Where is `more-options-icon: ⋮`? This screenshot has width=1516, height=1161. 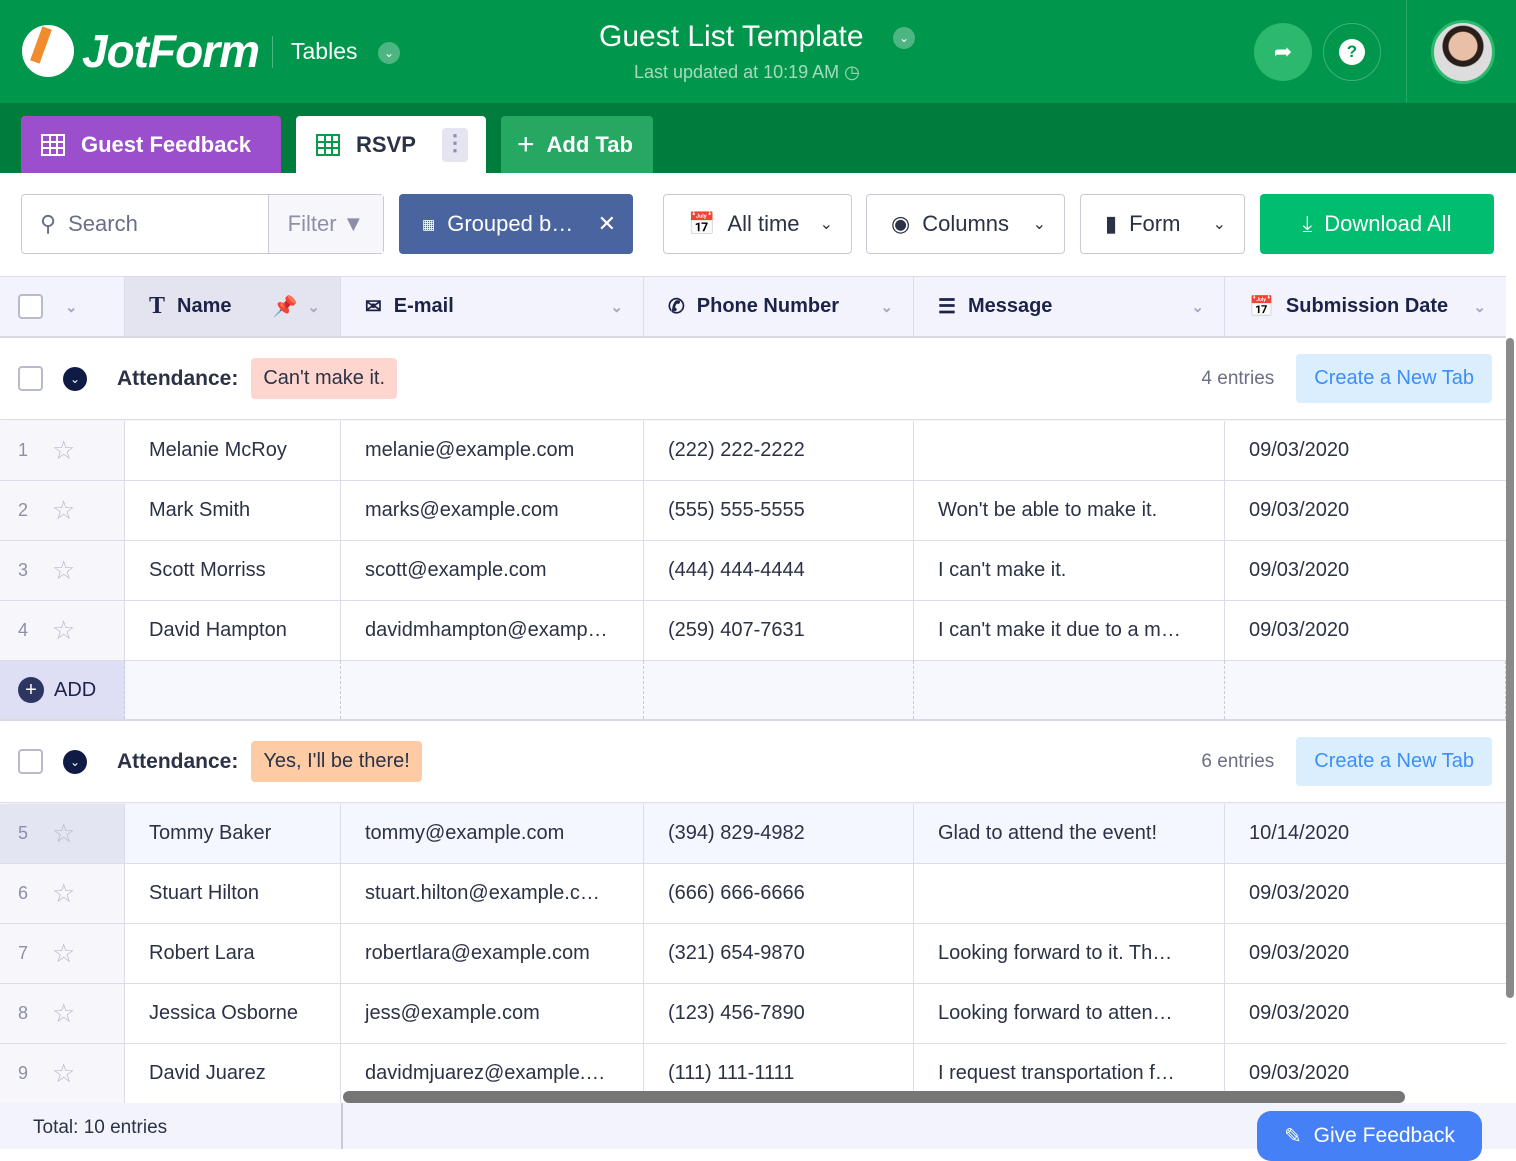 more-options-icon: ⋮ is located at coordinates (455, 145).